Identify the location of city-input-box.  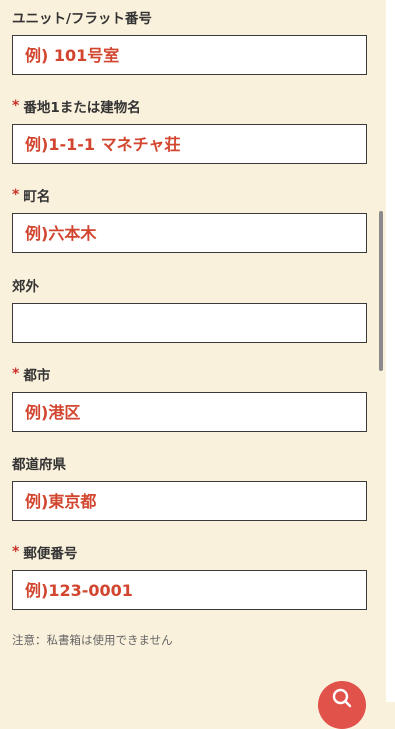
(189, 412).